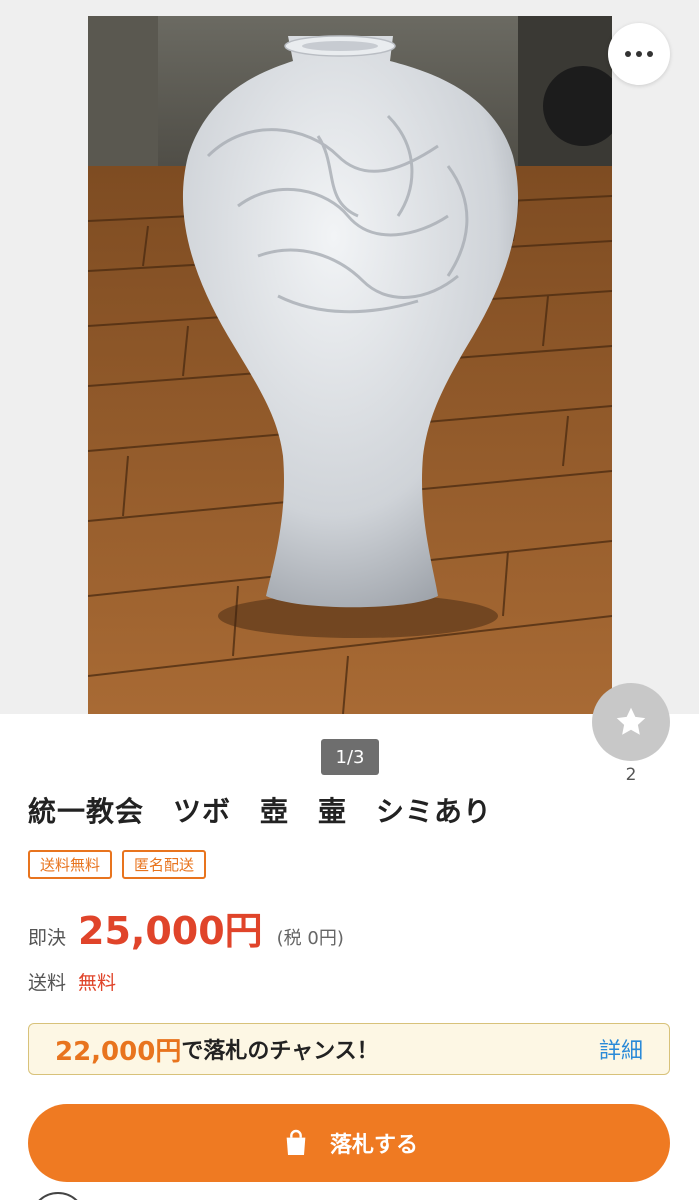 The height and width of the screenshot is (1200, 699). What do you see at coordinates (296, 1142) in the screenshot?
I see `shopping-bag-icon` at bounding box center [296, 1142].